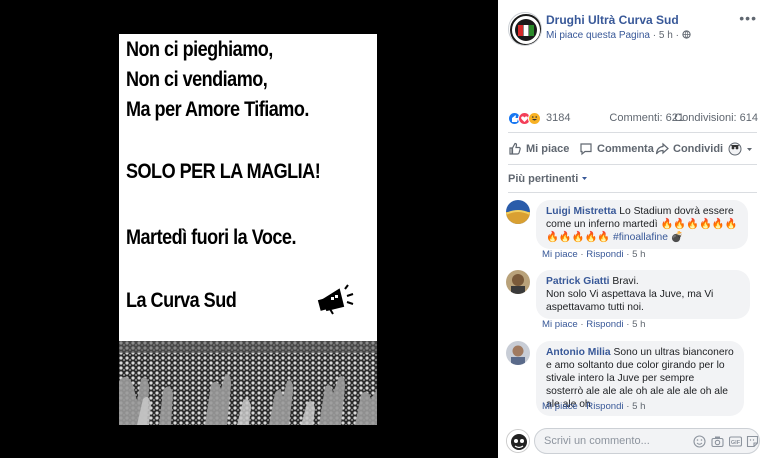  I want to click on svg-text: GIF, so click(736, 443).